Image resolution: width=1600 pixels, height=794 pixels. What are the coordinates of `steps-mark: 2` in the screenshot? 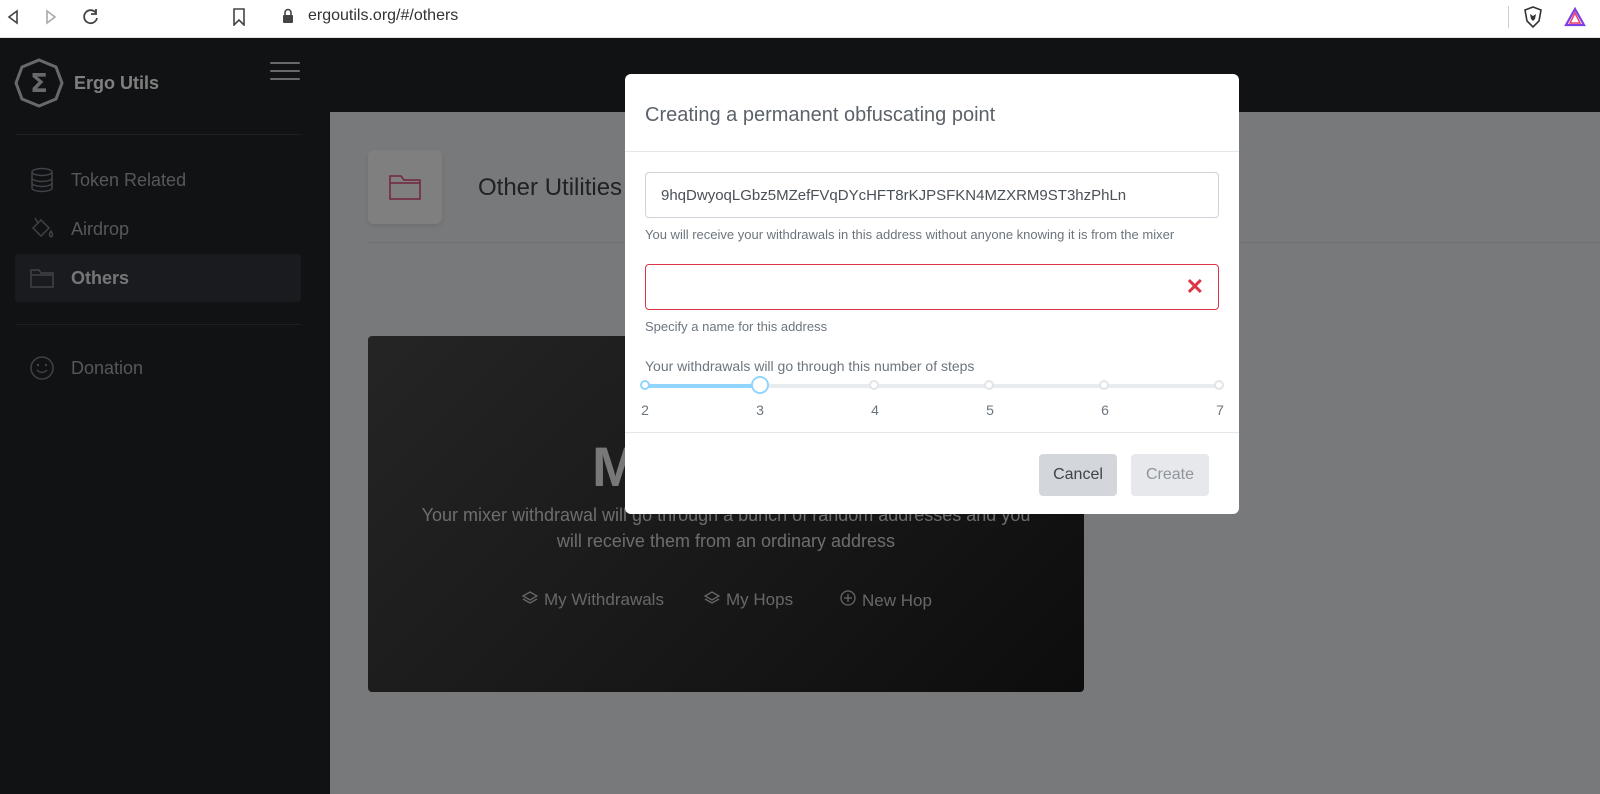 It's located at (645, 410).